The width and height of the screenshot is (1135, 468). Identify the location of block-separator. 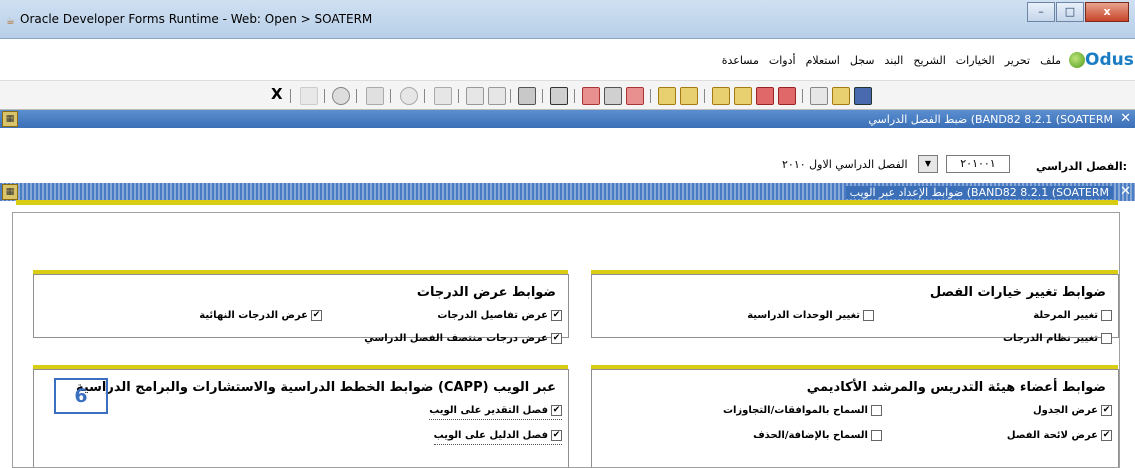
(567, 202).